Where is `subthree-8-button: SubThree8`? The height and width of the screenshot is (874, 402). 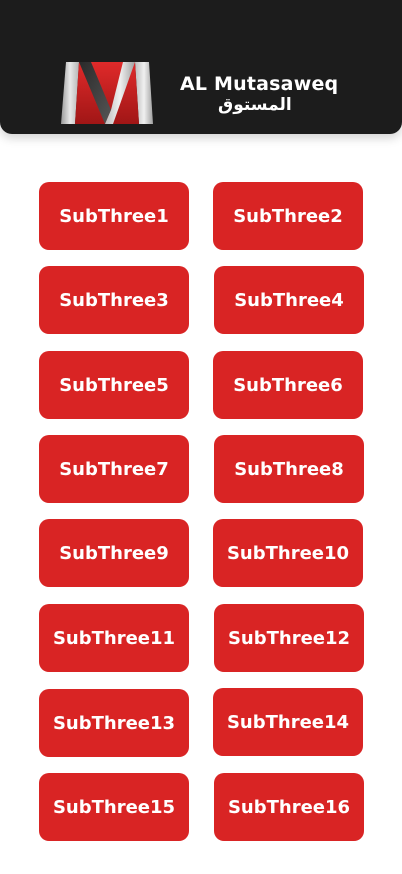
subthree-8-button: SubThree8 is located at coordinates (289, 469).